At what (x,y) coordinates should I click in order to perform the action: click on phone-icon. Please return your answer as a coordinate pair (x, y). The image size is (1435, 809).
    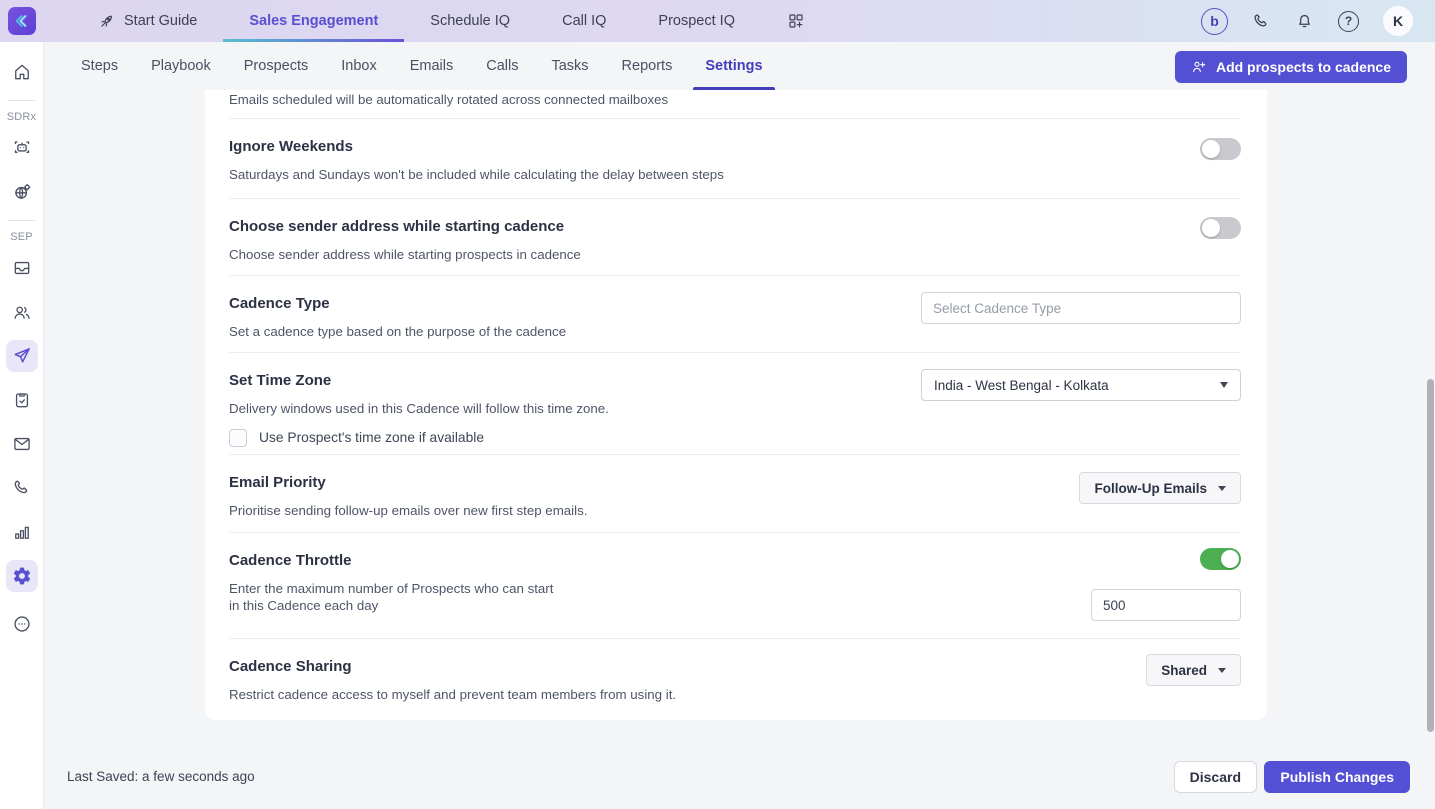
    Looking at the image, I should click on (1261, 21).